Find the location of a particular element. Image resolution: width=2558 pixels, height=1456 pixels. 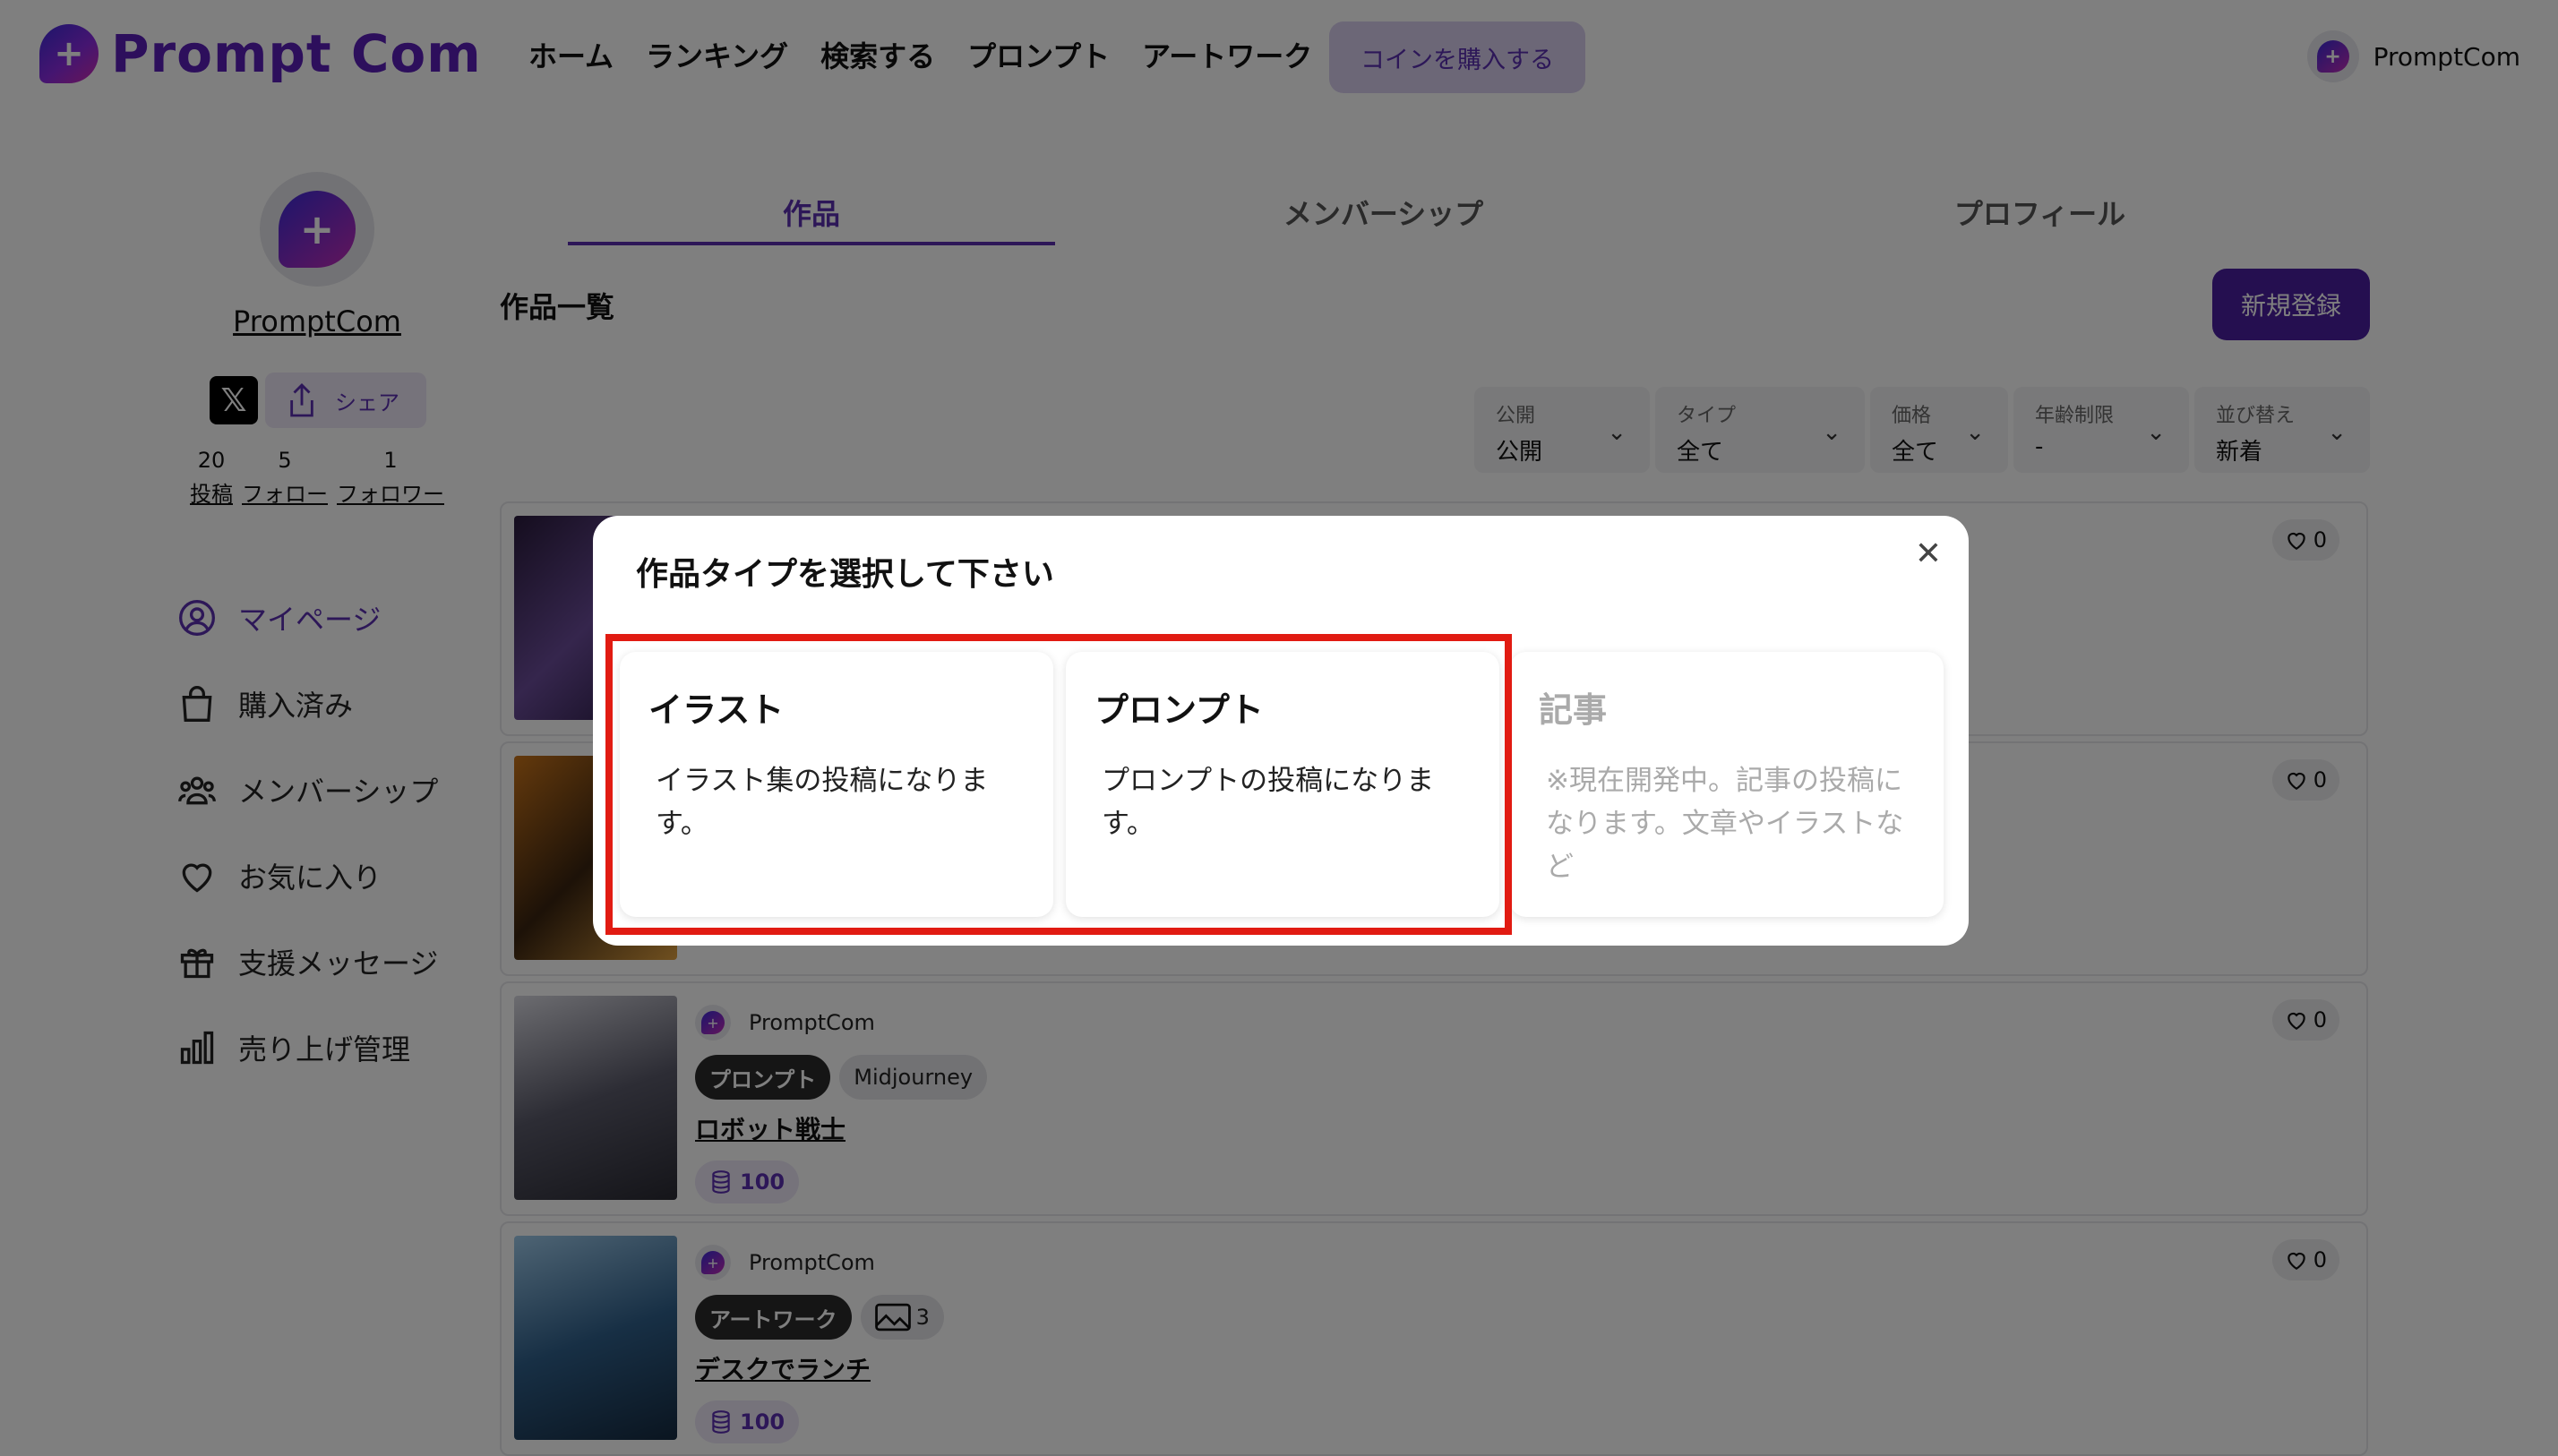

highlight-box is located at coordinates (1059, 784).